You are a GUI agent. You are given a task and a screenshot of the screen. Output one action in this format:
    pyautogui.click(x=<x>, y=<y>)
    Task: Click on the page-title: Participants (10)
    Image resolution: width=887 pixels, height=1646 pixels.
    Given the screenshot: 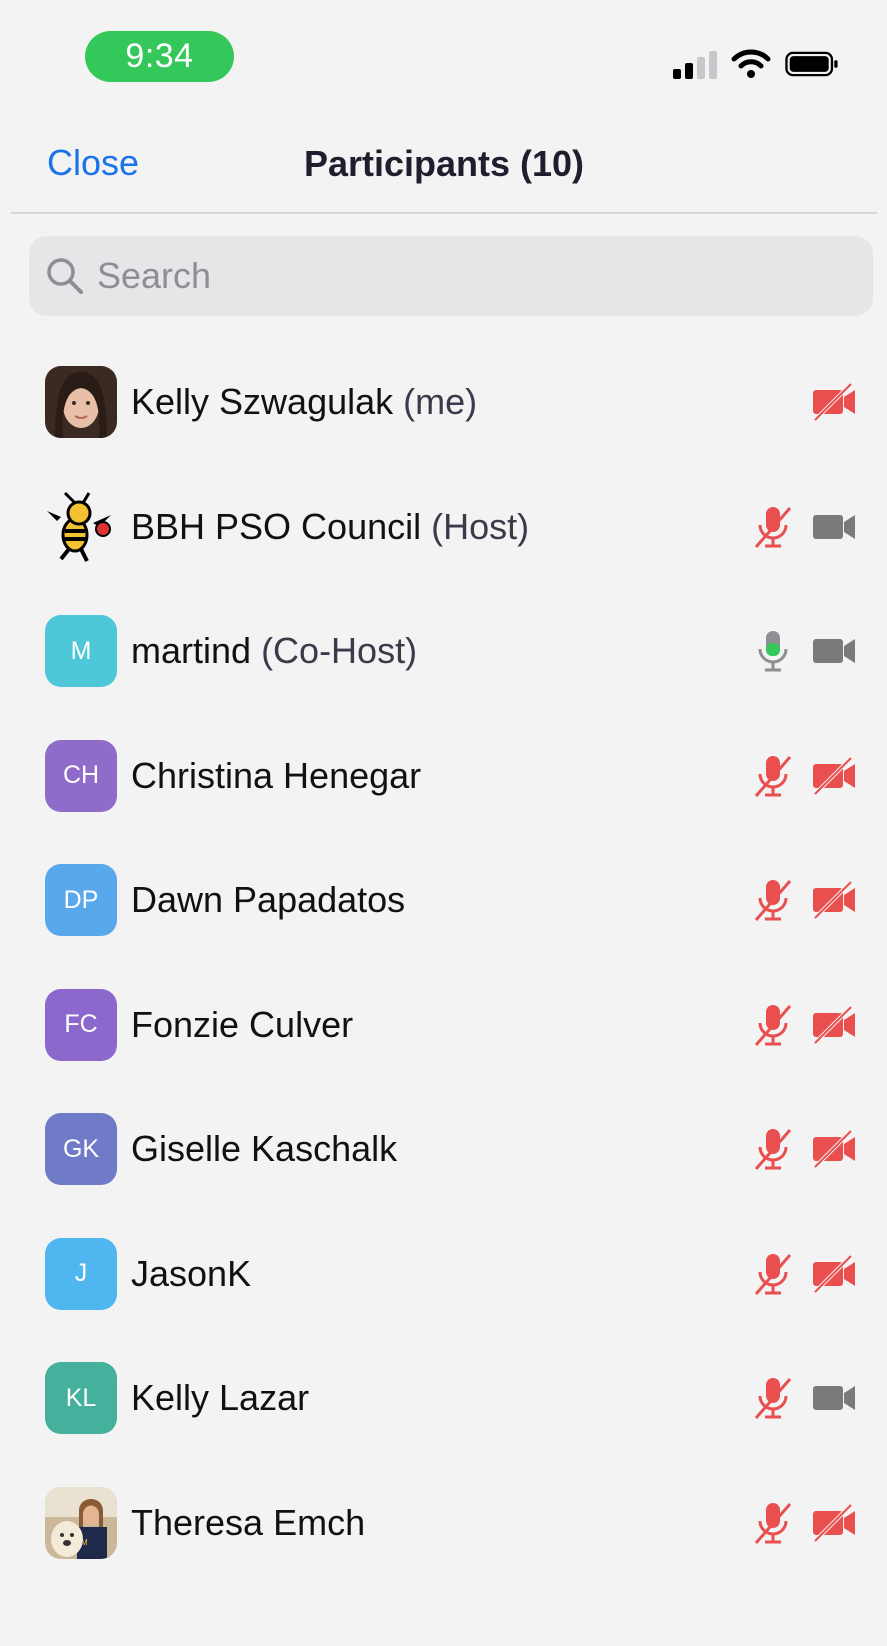 What is the action you would take?
    pyautogui.click(x=444, y=163)
    